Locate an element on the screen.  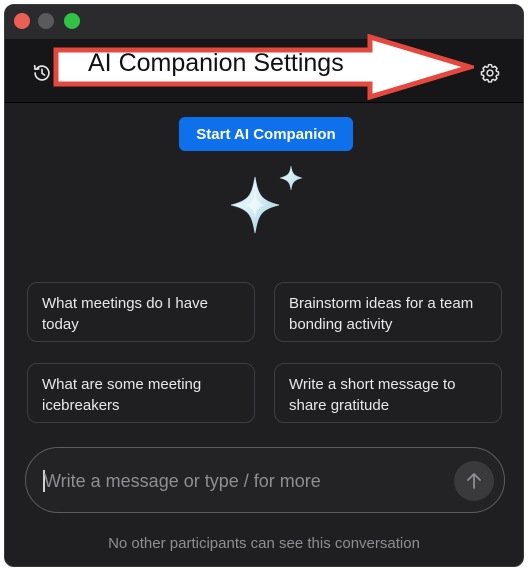
annotation-label: AI Companion Settings is located at coordinates (216, 63).